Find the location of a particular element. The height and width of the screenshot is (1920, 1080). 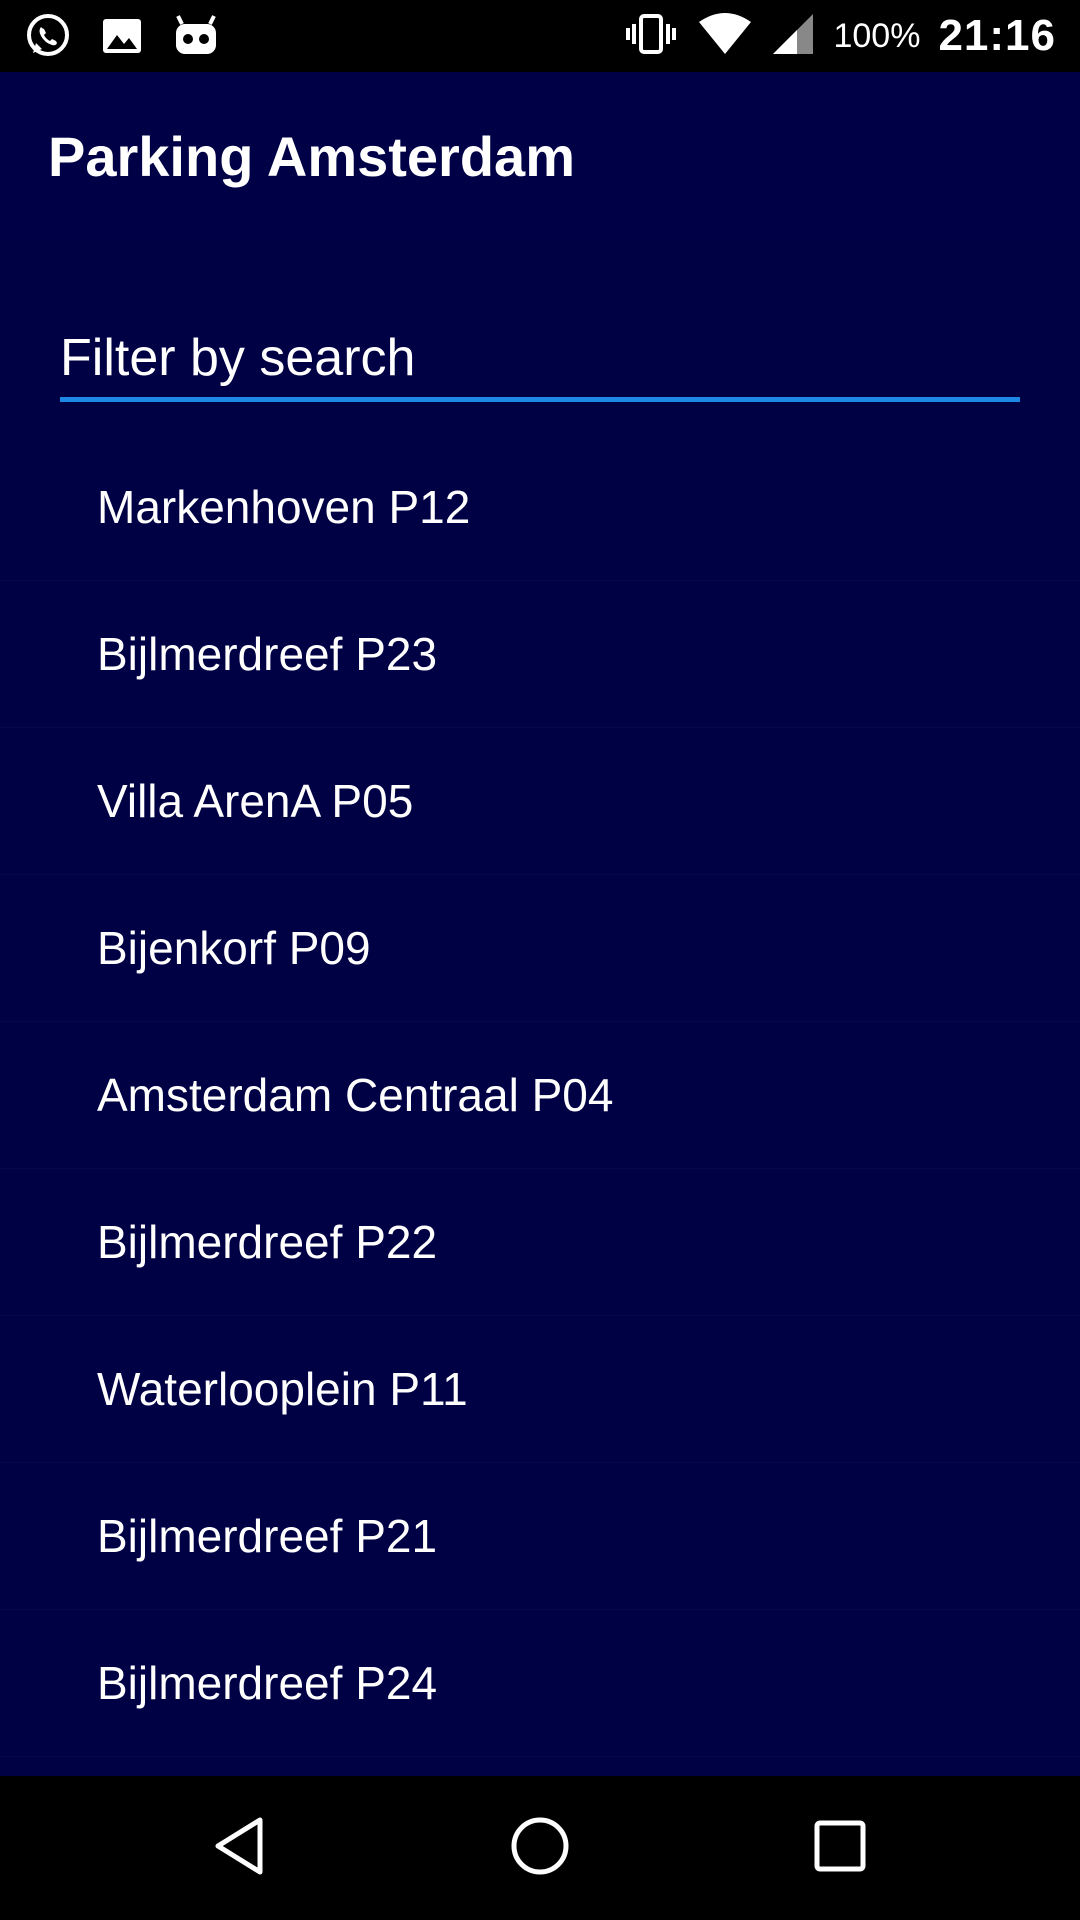

status-bar-notifications is located at coordinates (122, 36).